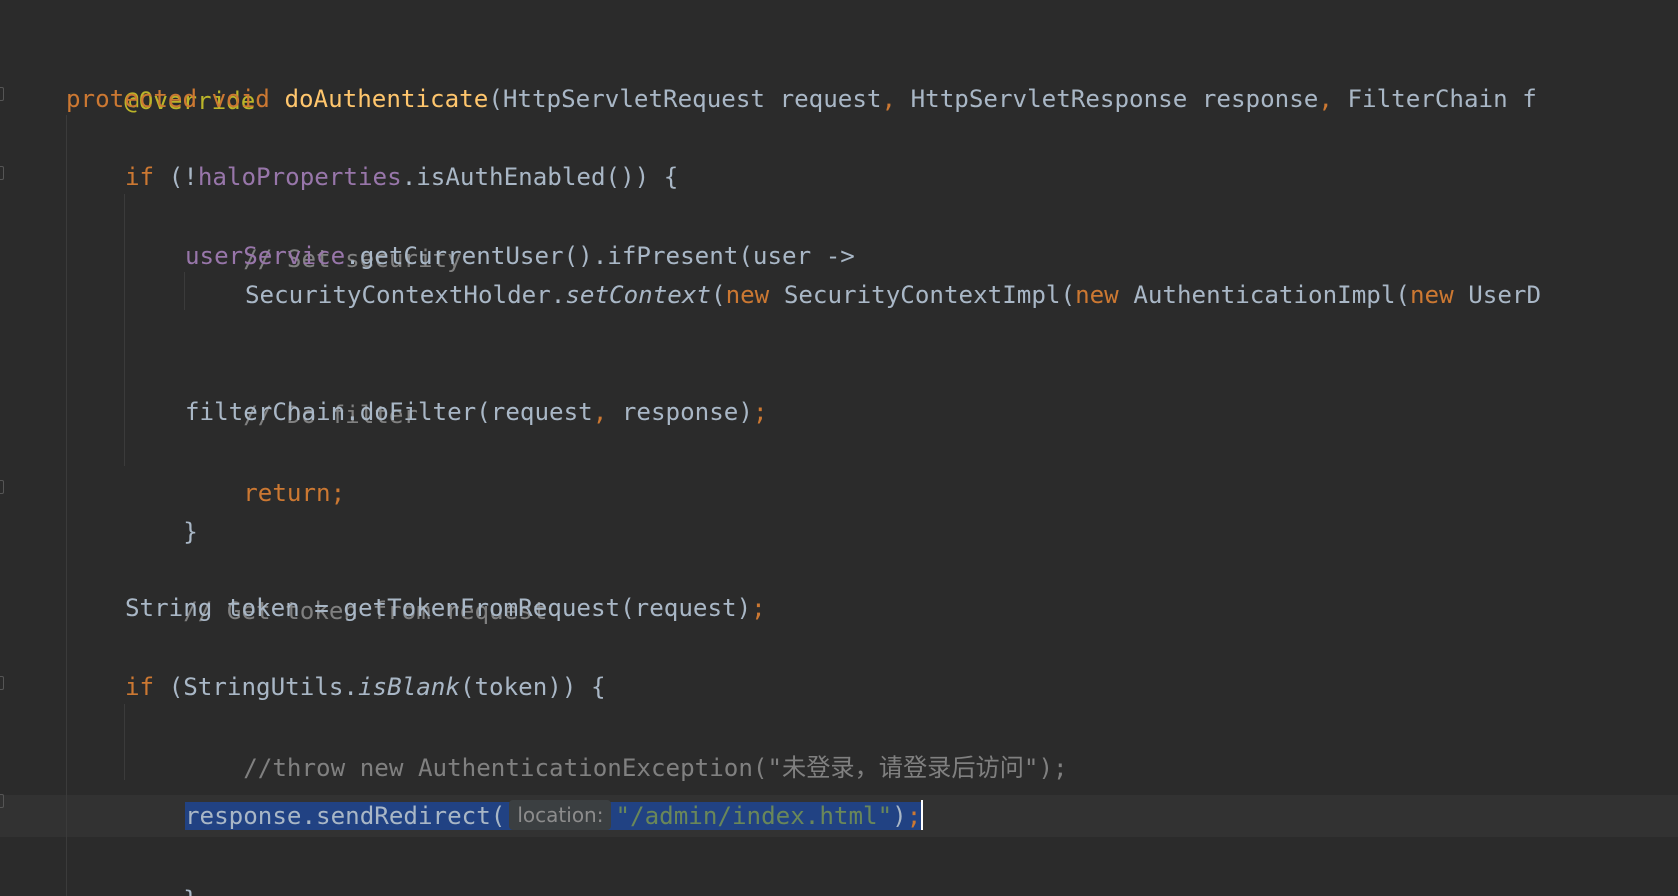 This screenshot has width=1678, height=896. I want to click on keyword-token: void, so click(240, 99).